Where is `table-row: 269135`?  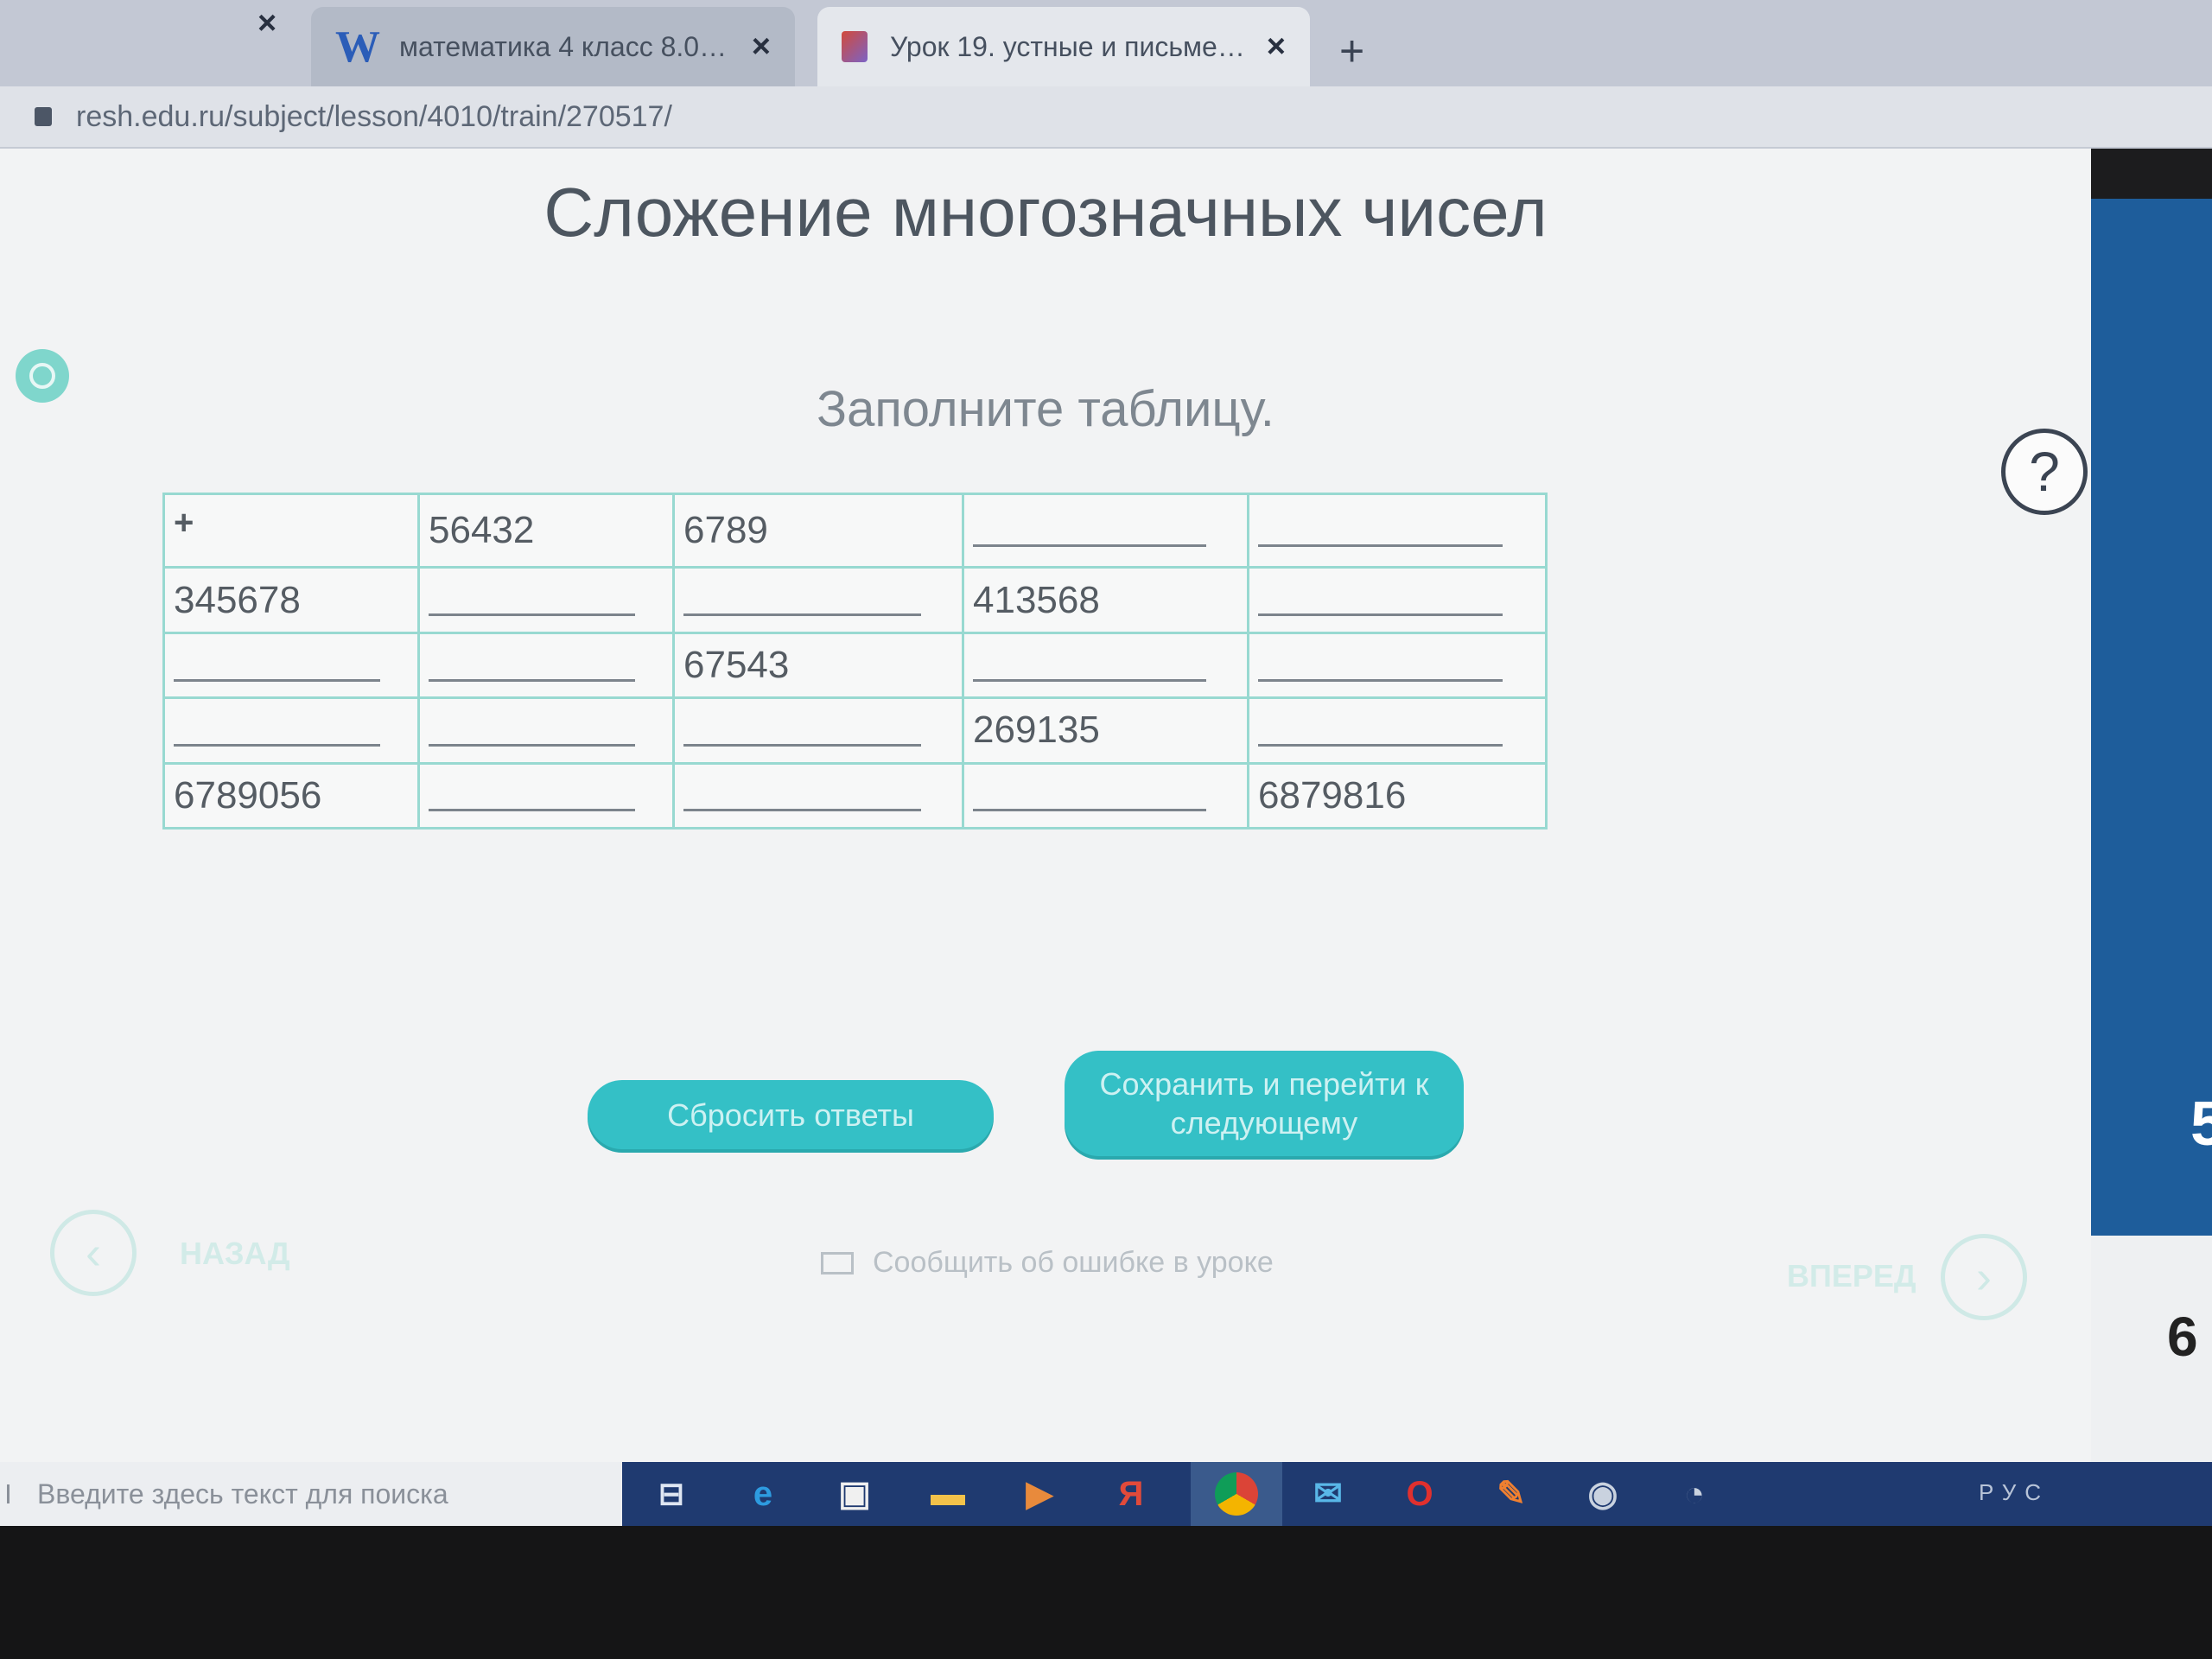 table-row: 269135 is located at coordinates (855, 730).